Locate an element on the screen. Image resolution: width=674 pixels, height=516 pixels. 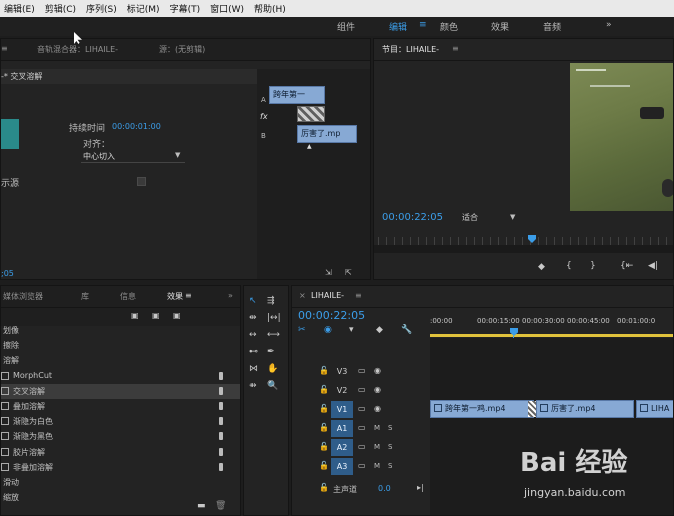
sequence-title: LIHAILE- is located at coordinates (327, 295).